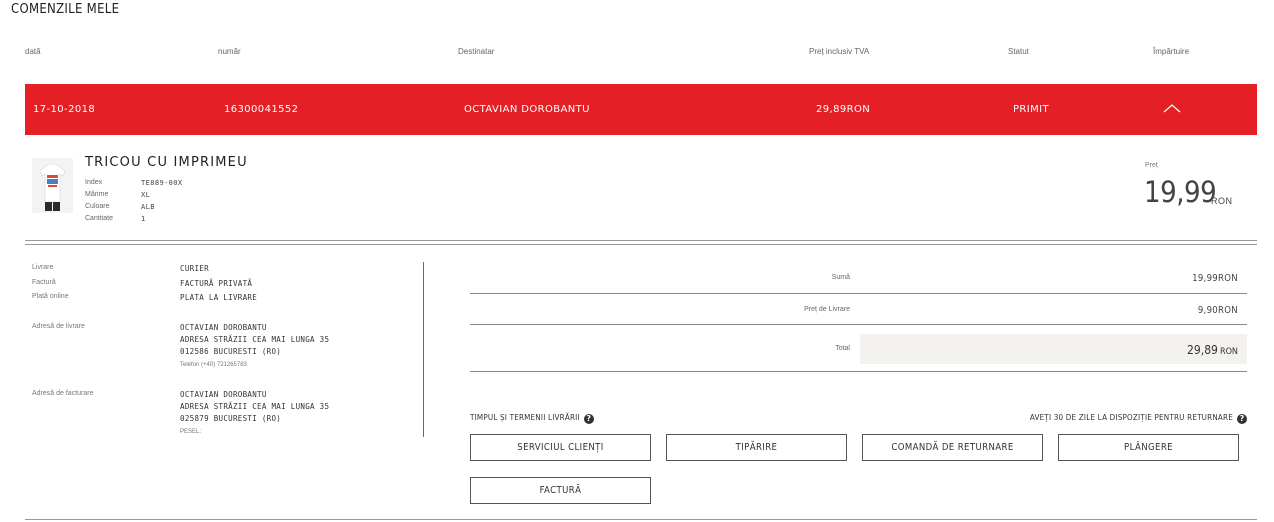 This screenshot has width=1274, height=522. Describe the element at coordinates (1031, 109) in the screenshot. I see `order-status: PRIMIT` at that location.